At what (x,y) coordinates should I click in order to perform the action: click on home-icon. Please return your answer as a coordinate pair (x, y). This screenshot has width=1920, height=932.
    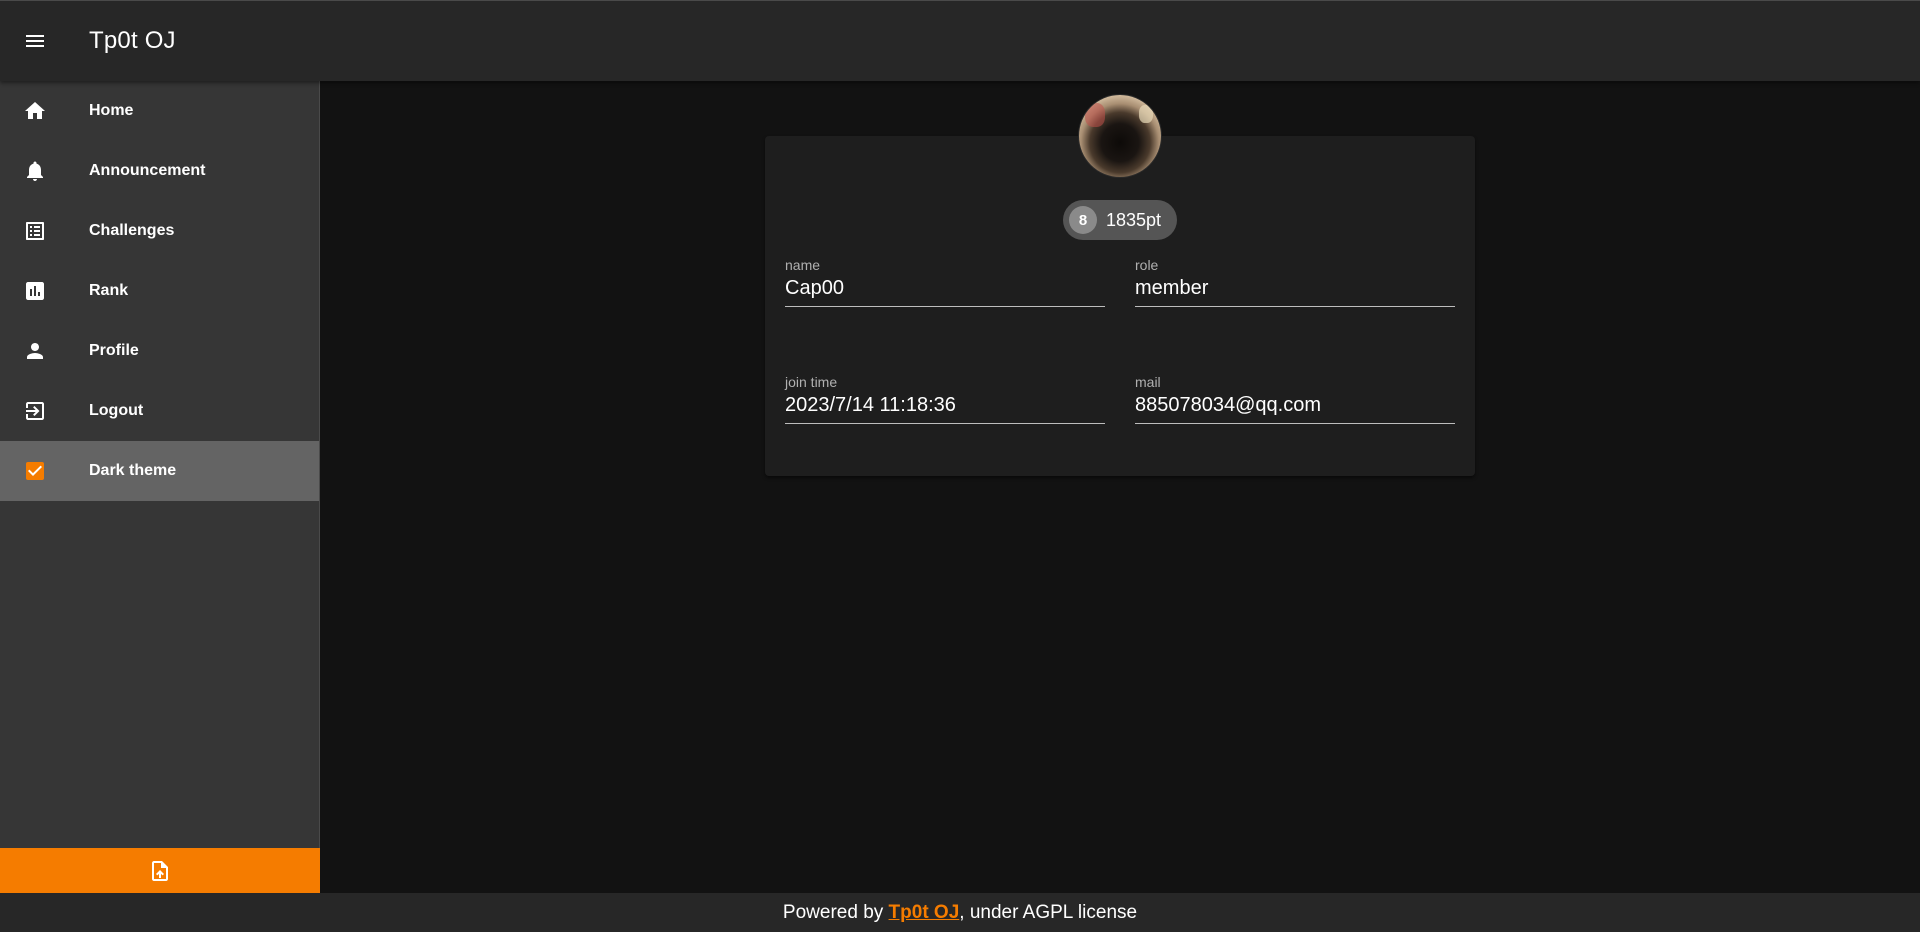
    Looking at the image, I should click on (35, 111).